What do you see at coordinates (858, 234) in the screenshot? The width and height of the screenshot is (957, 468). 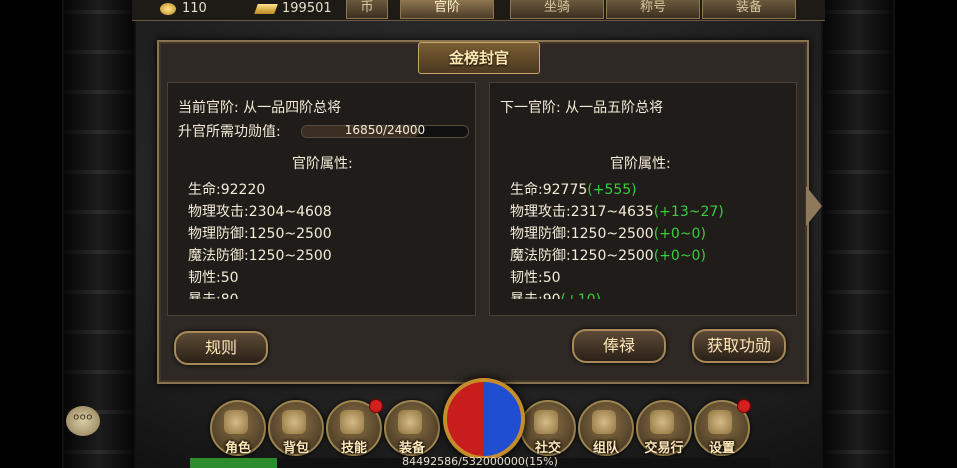 I see `right-ornate-pillar` at bounding box center [858, 234].